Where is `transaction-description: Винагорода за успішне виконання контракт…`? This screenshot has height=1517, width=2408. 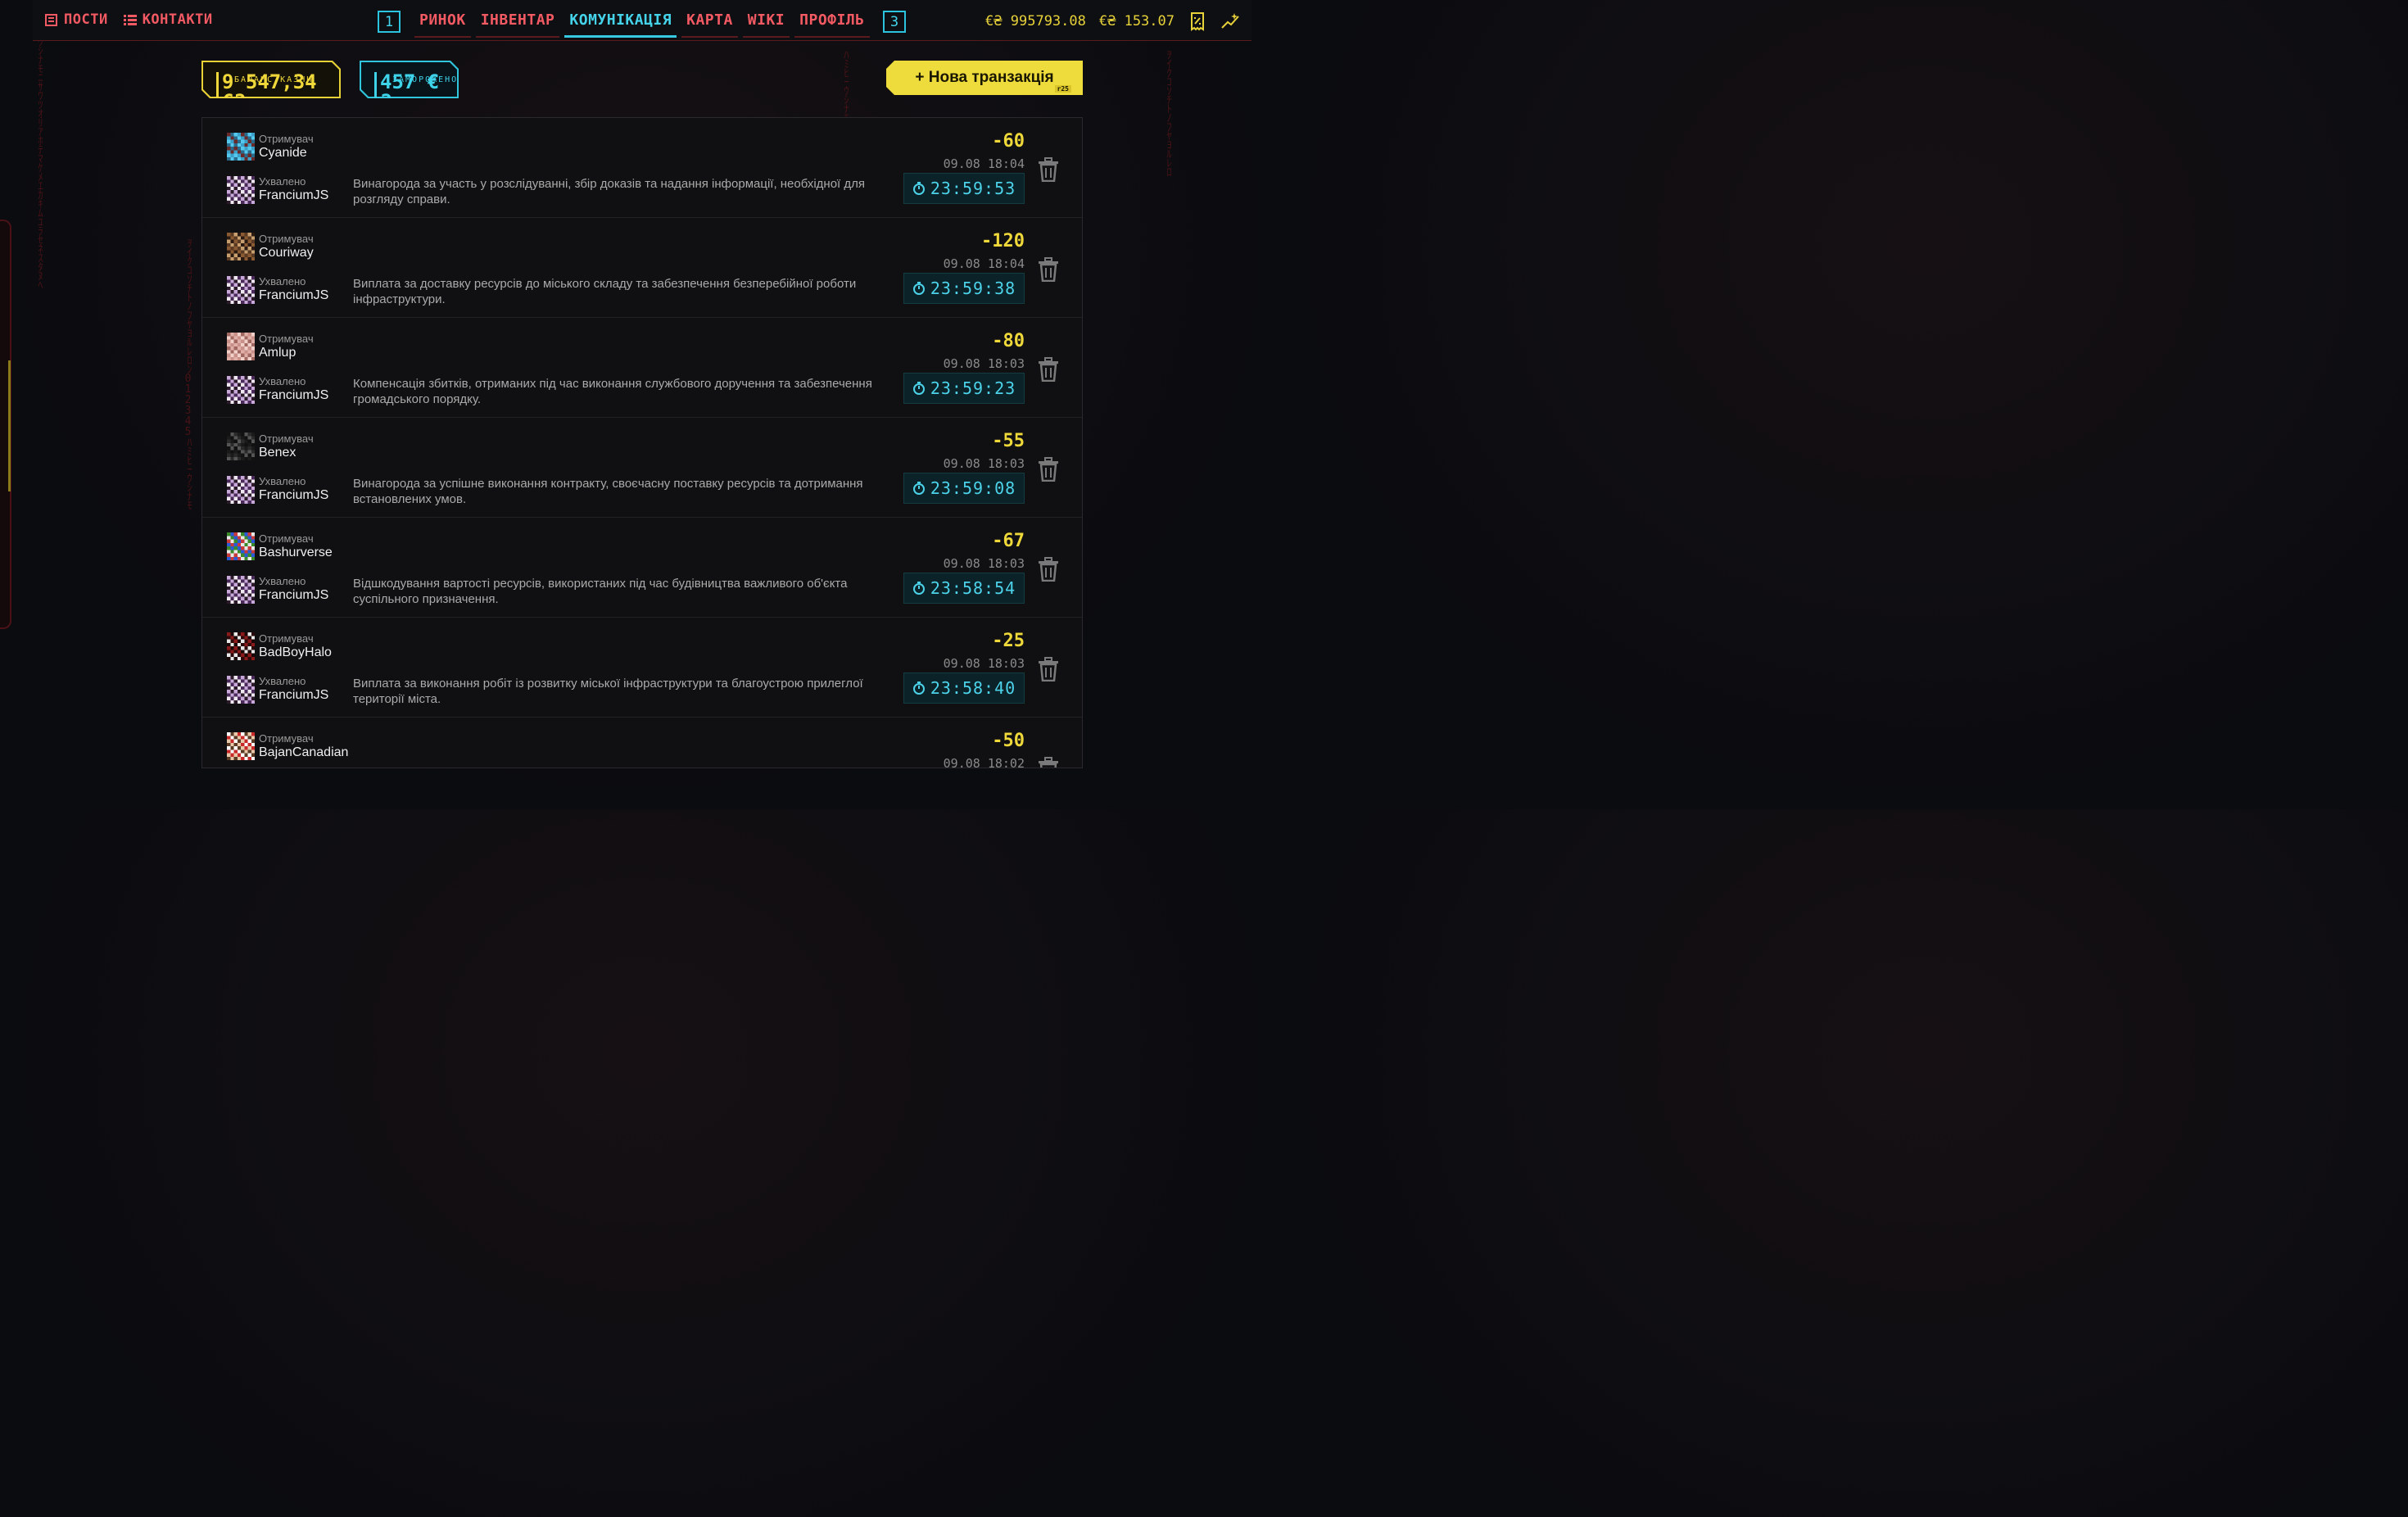
transaction-description: Винагорода за успішне виконання контракт… is located at coordinates (608, 492).